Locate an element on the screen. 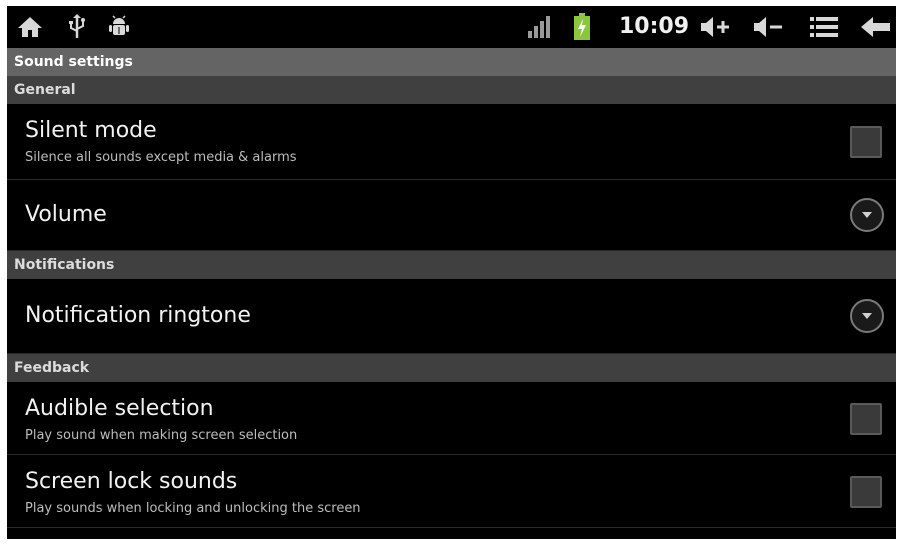  notification-ringtone-chevron-down-icon is located at coordinates (867, 316).